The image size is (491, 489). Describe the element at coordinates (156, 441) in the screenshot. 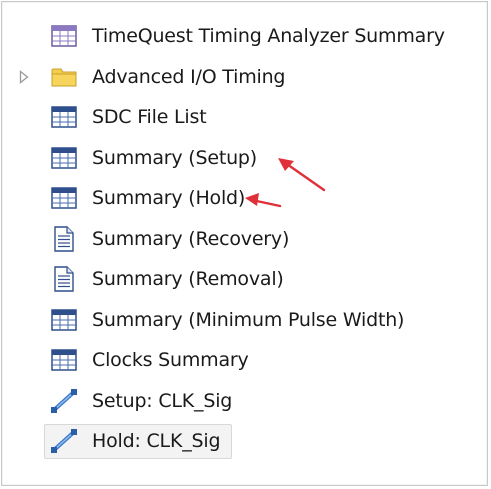

I see `tree-item-label: Hold: CLK_Sig` at that location.